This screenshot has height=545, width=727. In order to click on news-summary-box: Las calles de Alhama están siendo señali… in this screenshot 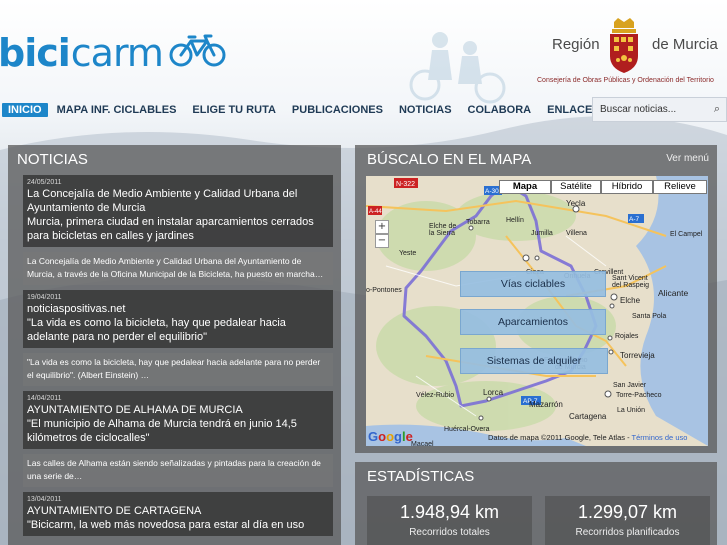, I will do `click(178, 470)`.